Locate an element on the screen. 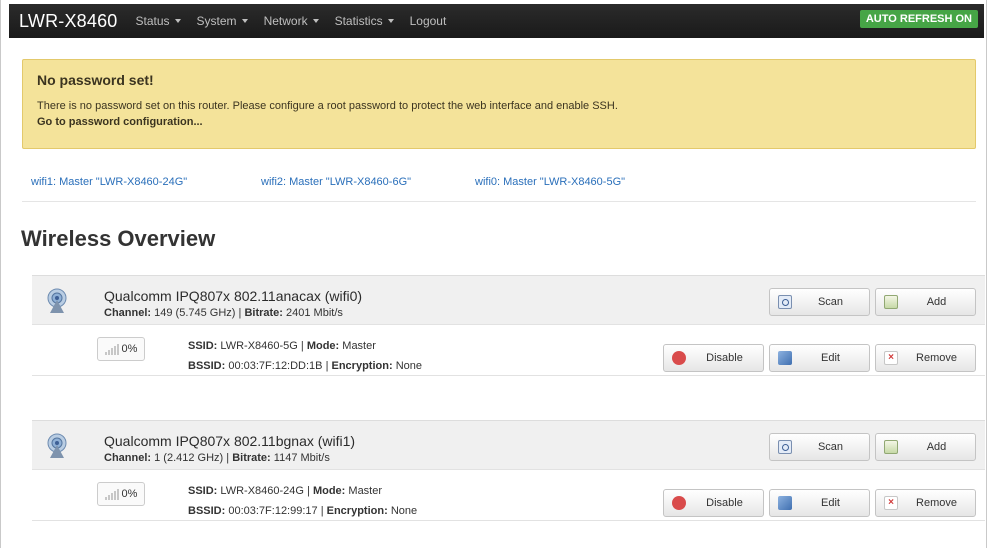 Image resolution: width=987 pixels, height=548 pixels. ssid-line: SSID: LWR-X8460-24G | Mode: Master is located at coordinates (285, 491).